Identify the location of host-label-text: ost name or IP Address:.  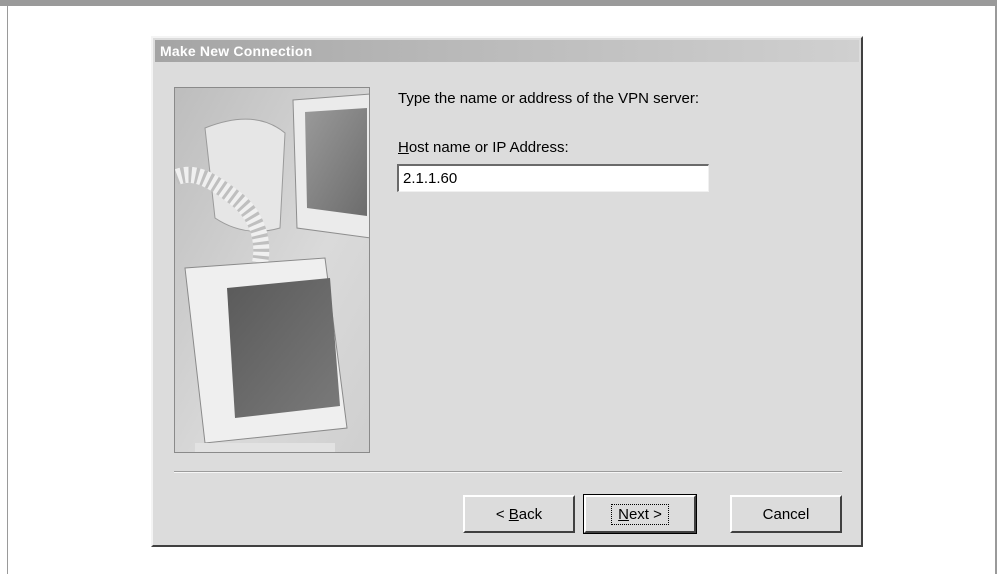
(488, 147).